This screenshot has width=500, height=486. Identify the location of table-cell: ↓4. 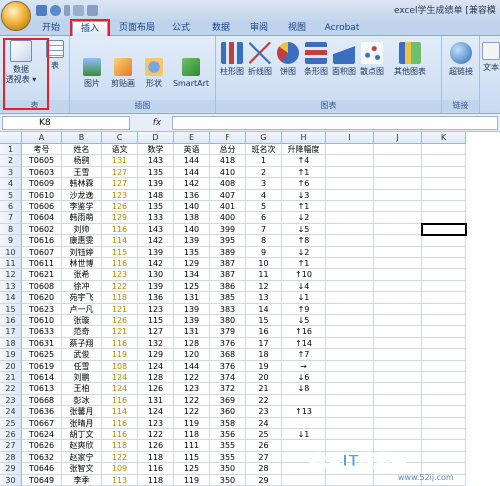
(304, 286).